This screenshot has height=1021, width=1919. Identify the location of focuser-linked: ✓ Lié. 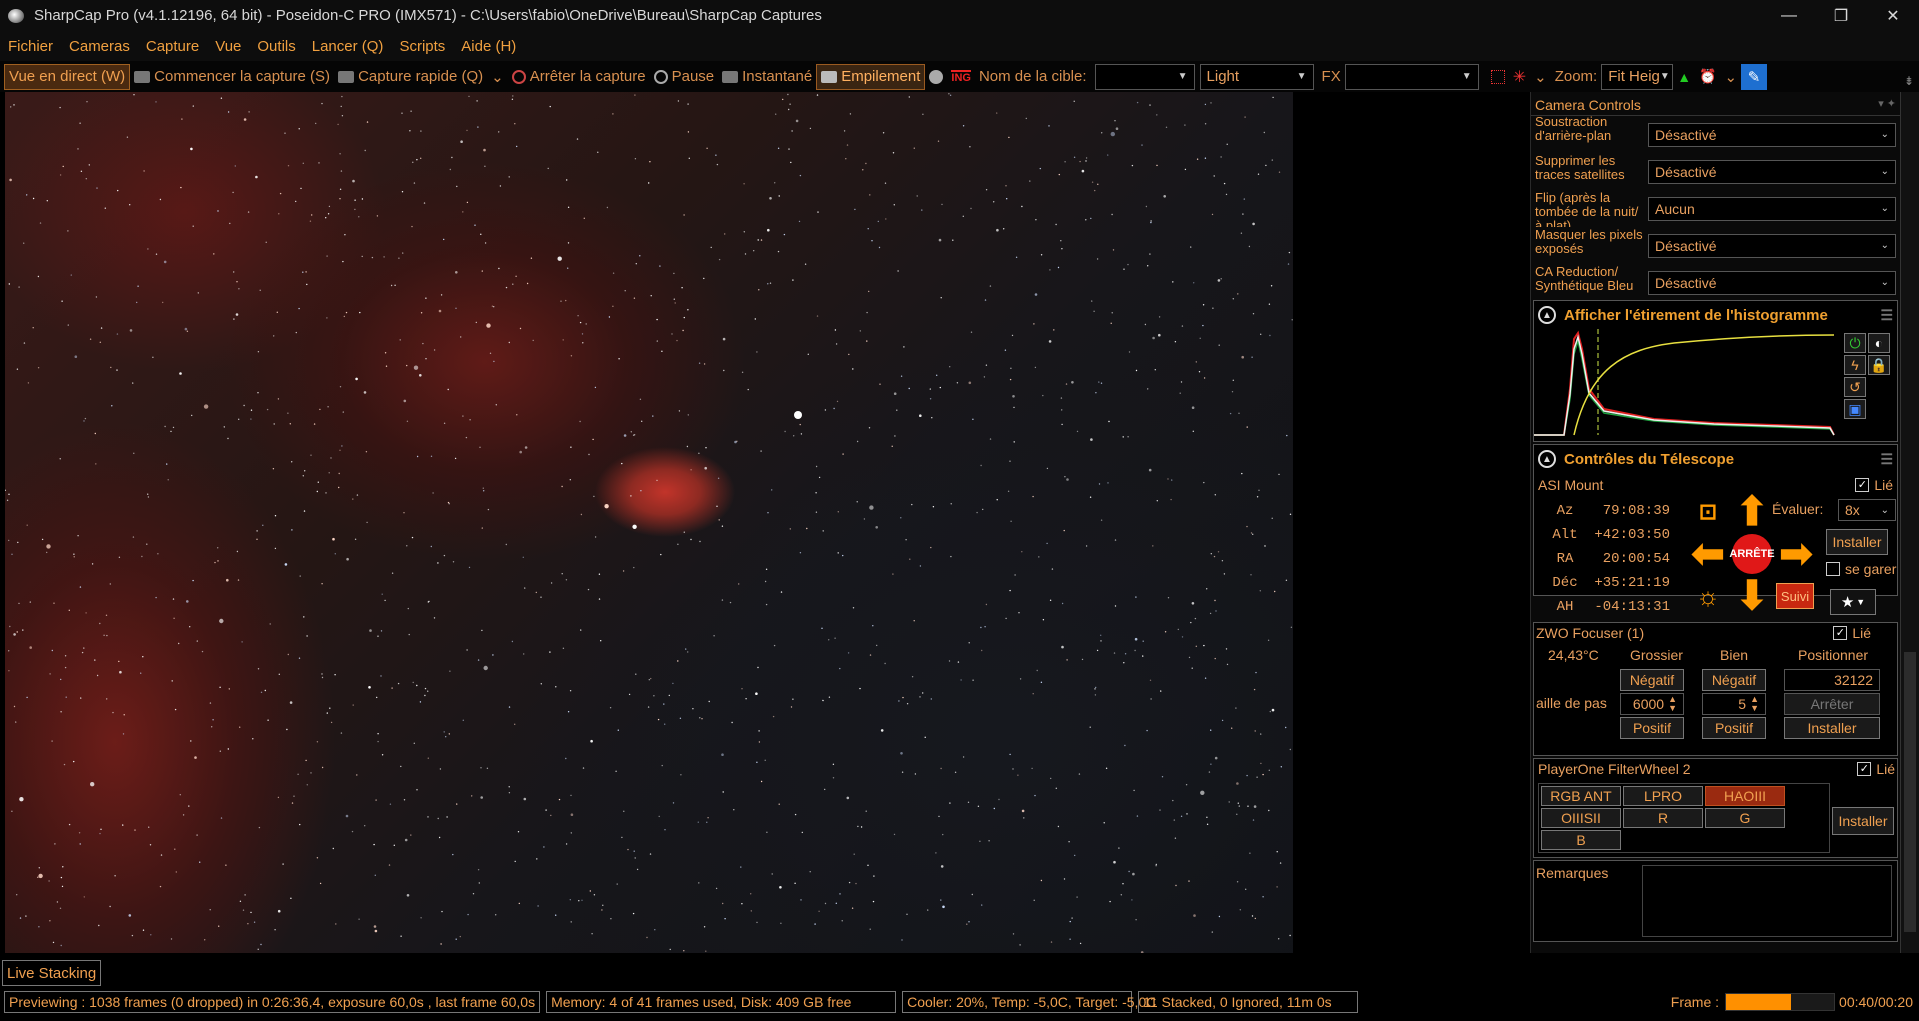
(1852, 633).